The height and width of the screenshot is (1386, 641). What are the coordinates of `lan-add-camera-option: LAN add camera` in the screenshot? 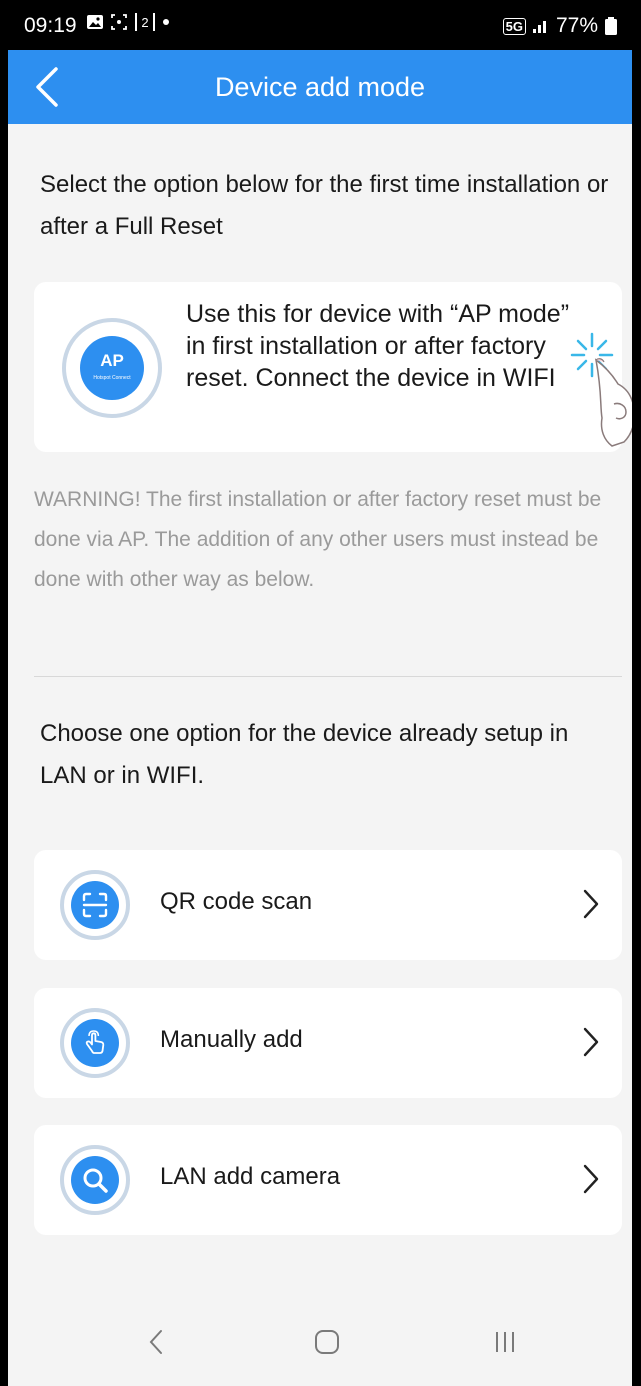 It's located at (328, 1180).